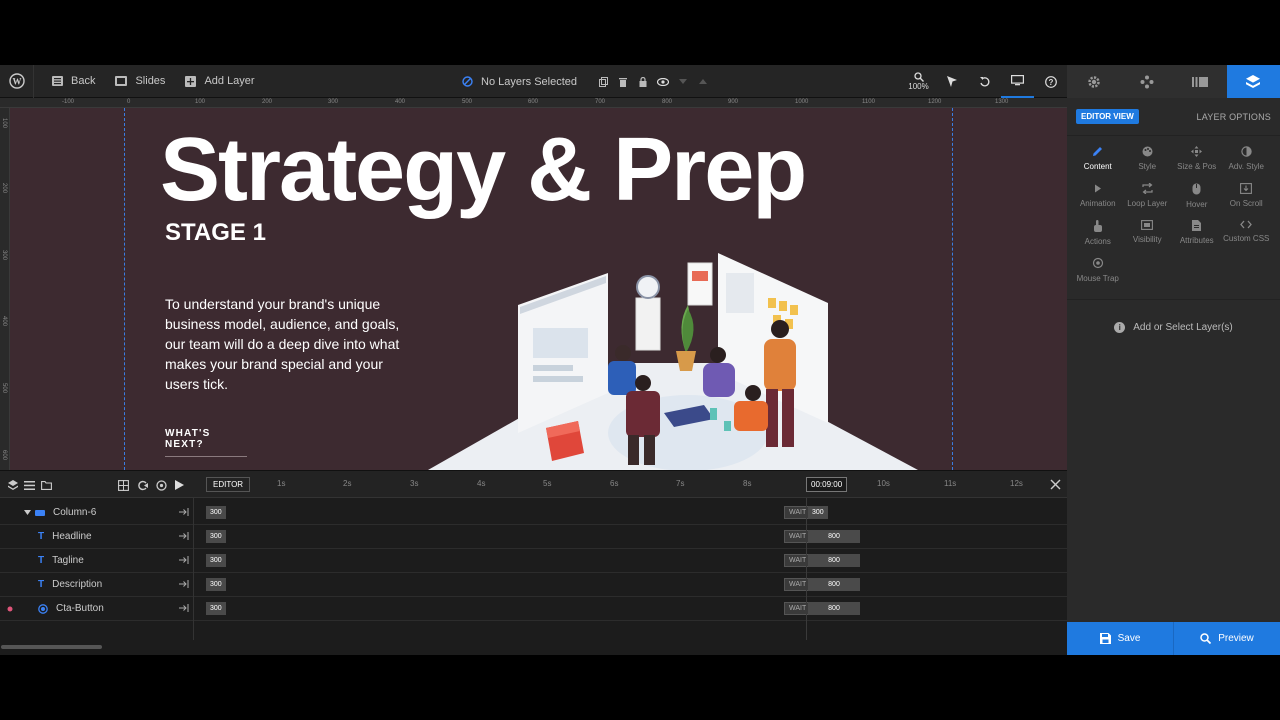  What do you see at coordinates (483, 170) in the screenshot?
I see `headline-layer: Strategy & Prep` at bounding box center [483, 170].